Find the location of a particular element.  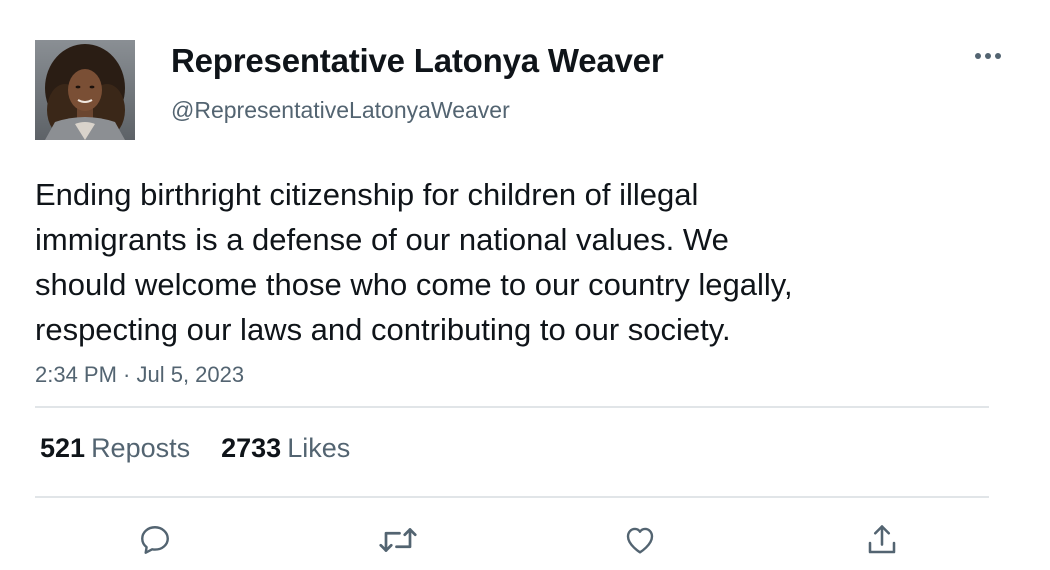

more-options-button is located at coordinates (988, 56).